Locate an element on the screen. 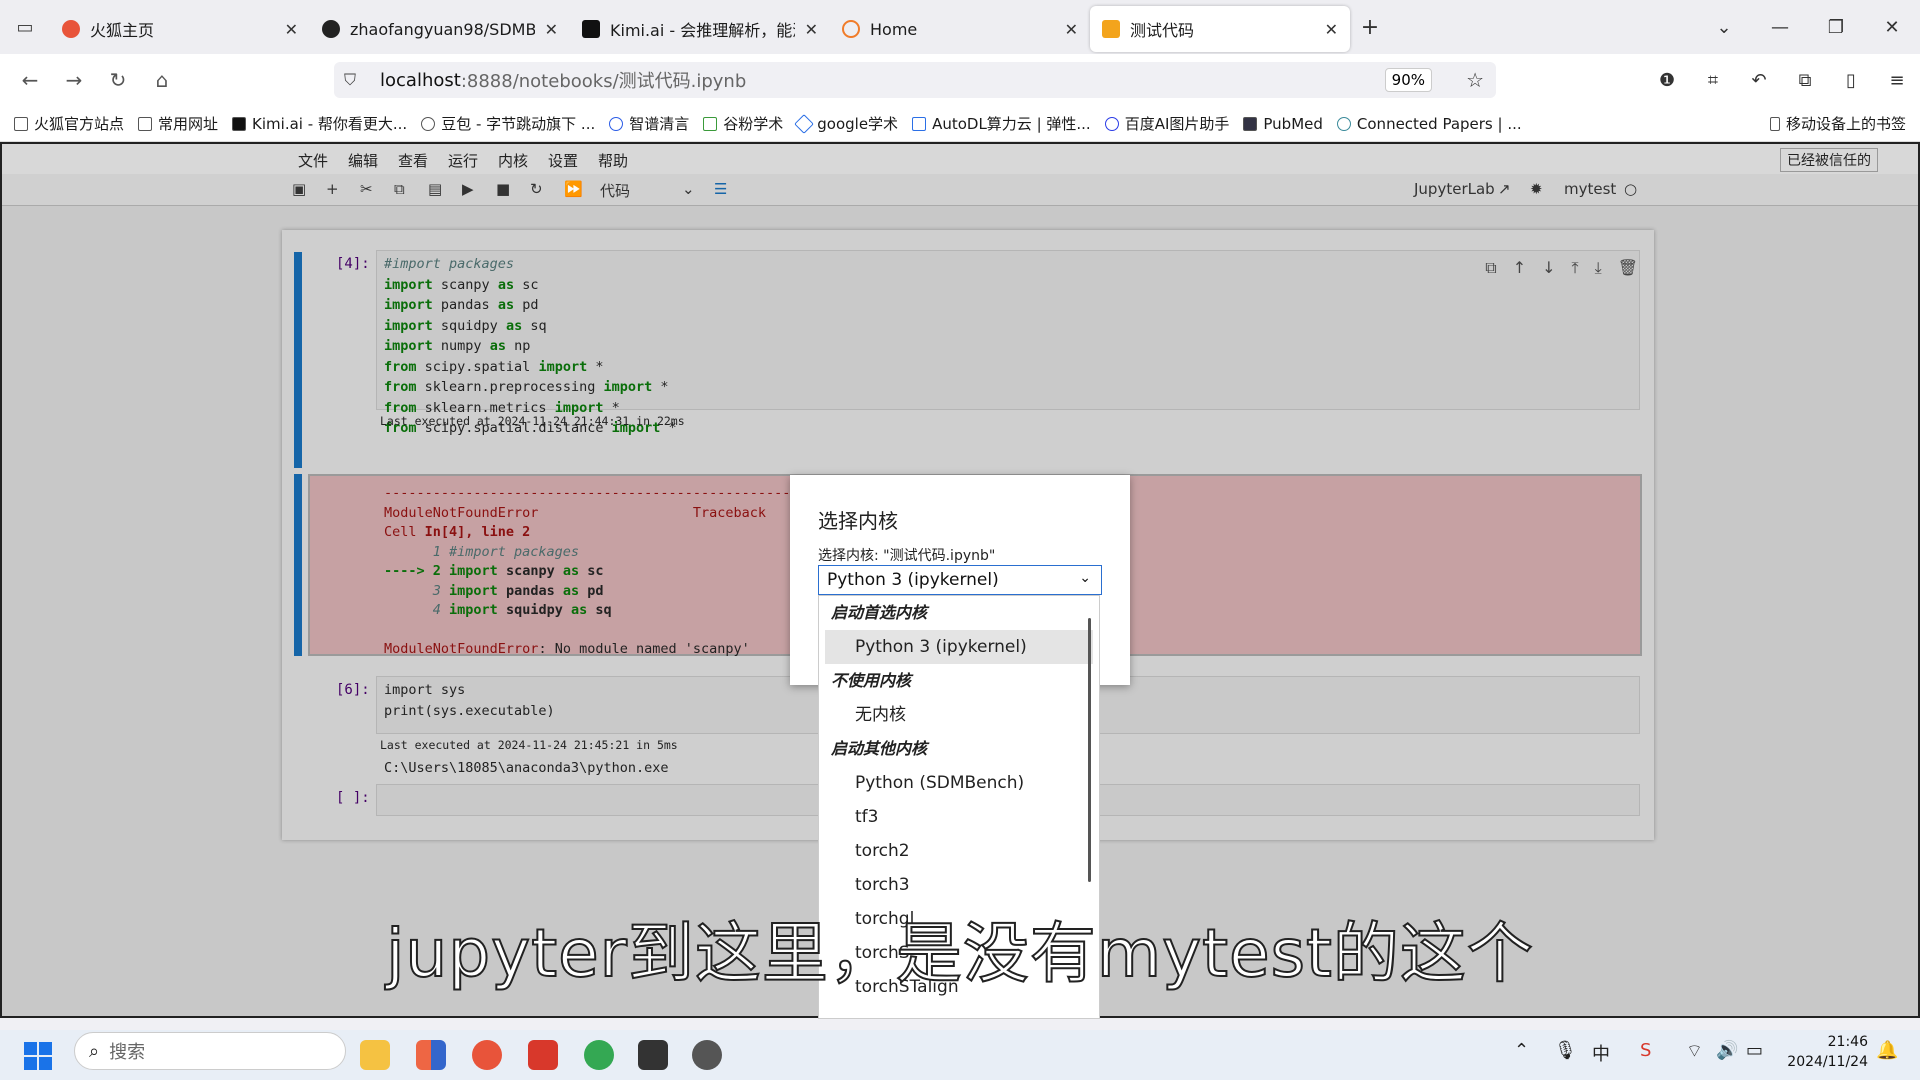 Image resolution: width=1920 pixels, height=1080 pixels. restart-icon: ↻ is located at coordinates (536, 189).